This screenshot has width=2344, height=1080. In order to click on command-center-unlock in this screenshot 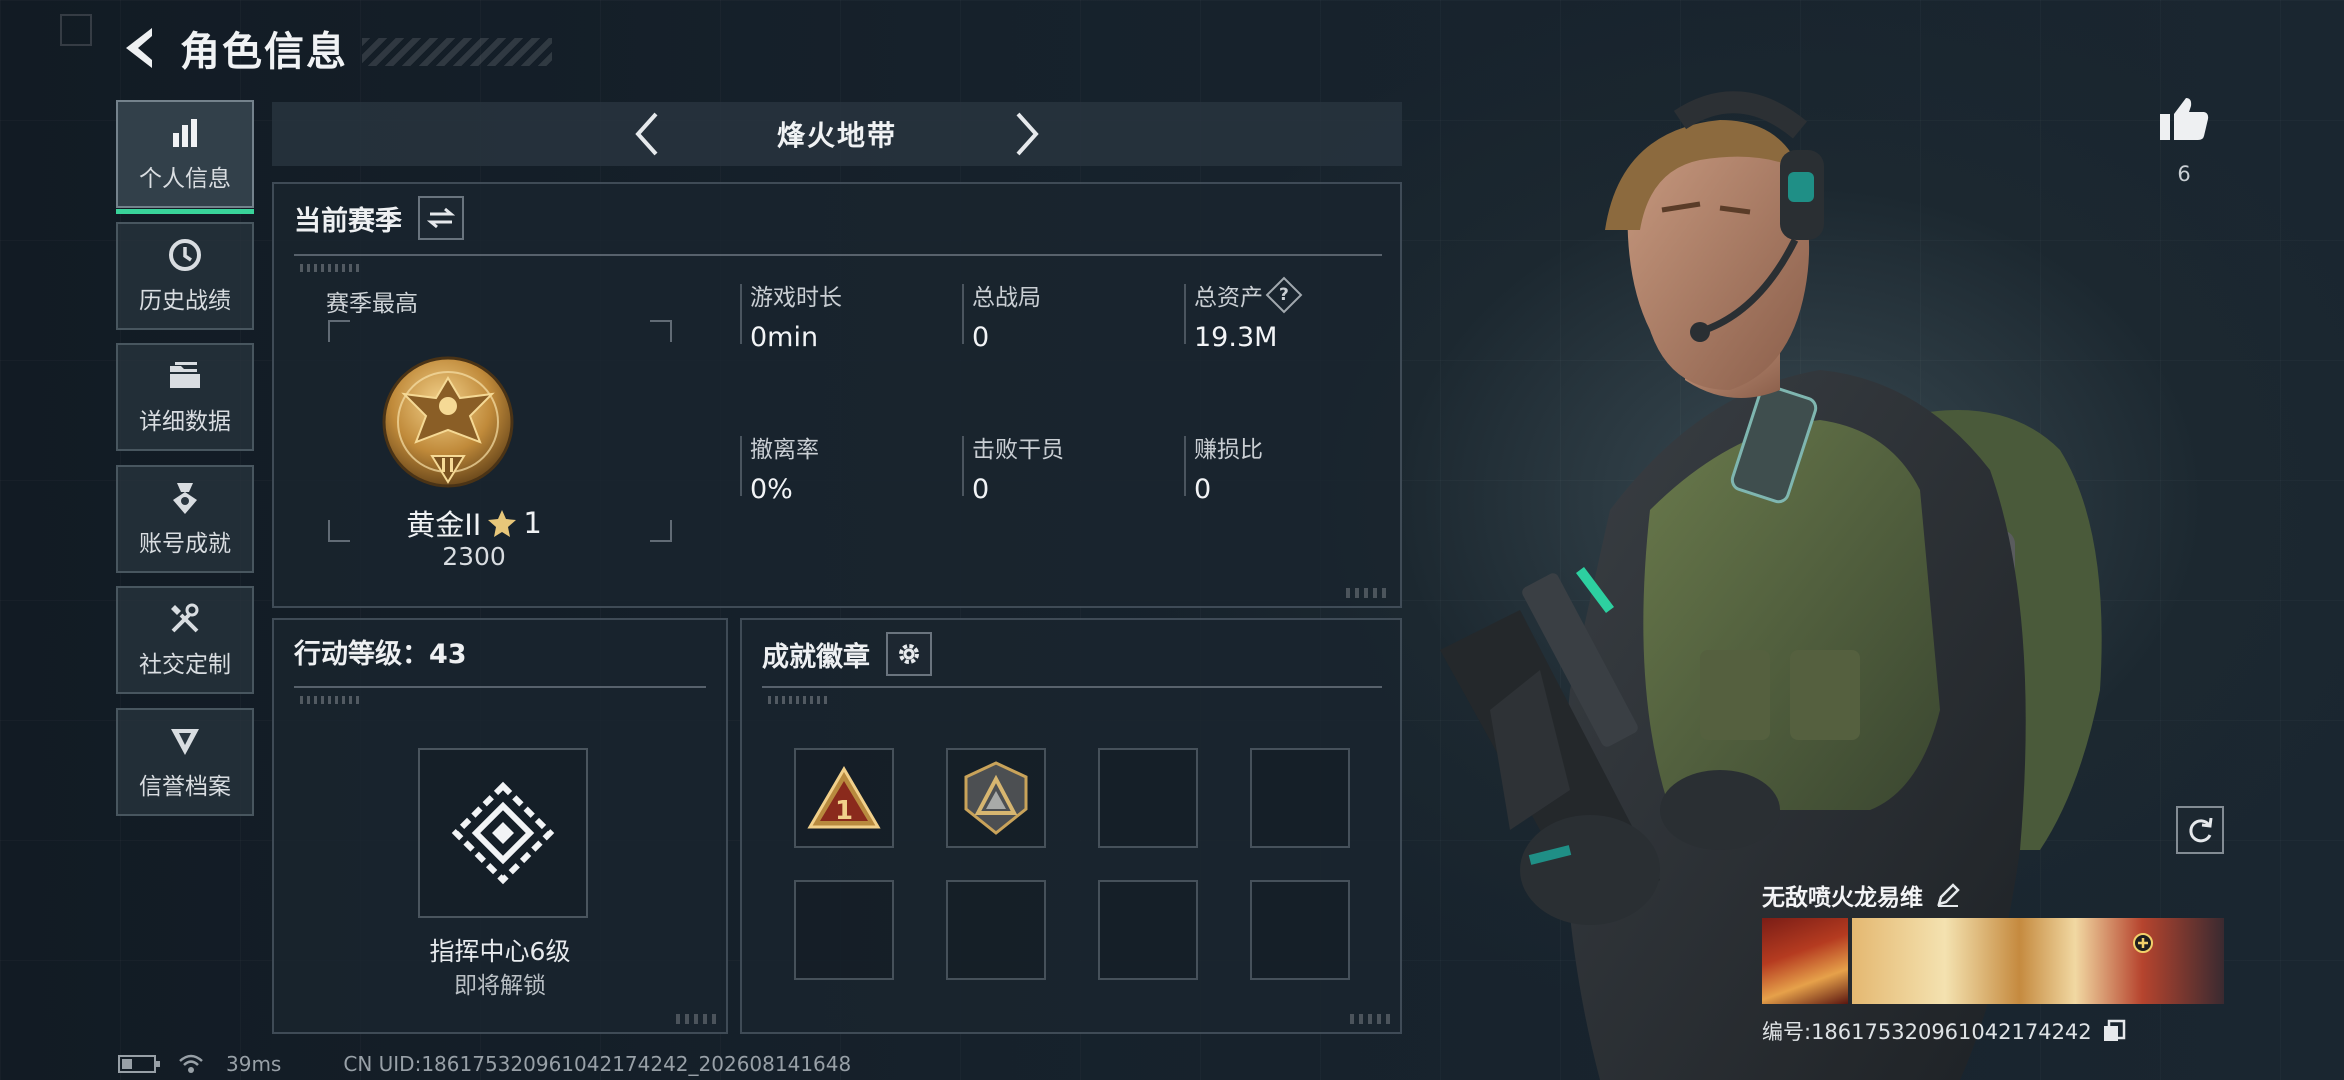, I will do `click(503, 833)`.